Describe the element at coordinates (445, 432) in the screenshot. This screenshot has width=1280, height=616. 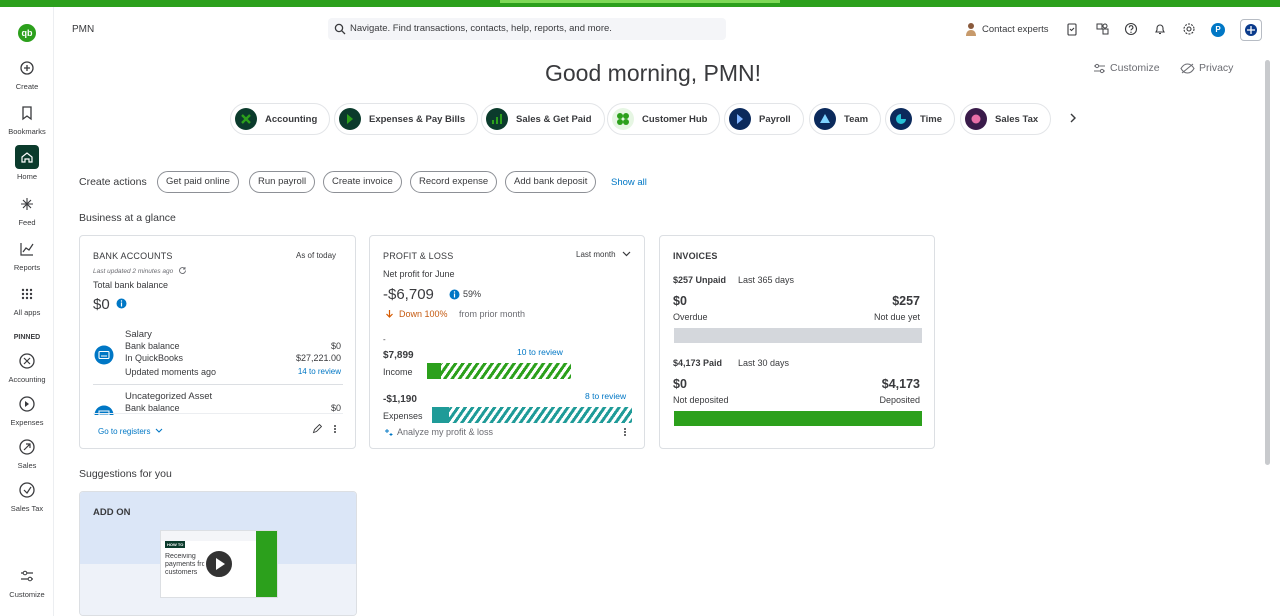
I see `analyze-link: Analyze my profit & loss` at that location.